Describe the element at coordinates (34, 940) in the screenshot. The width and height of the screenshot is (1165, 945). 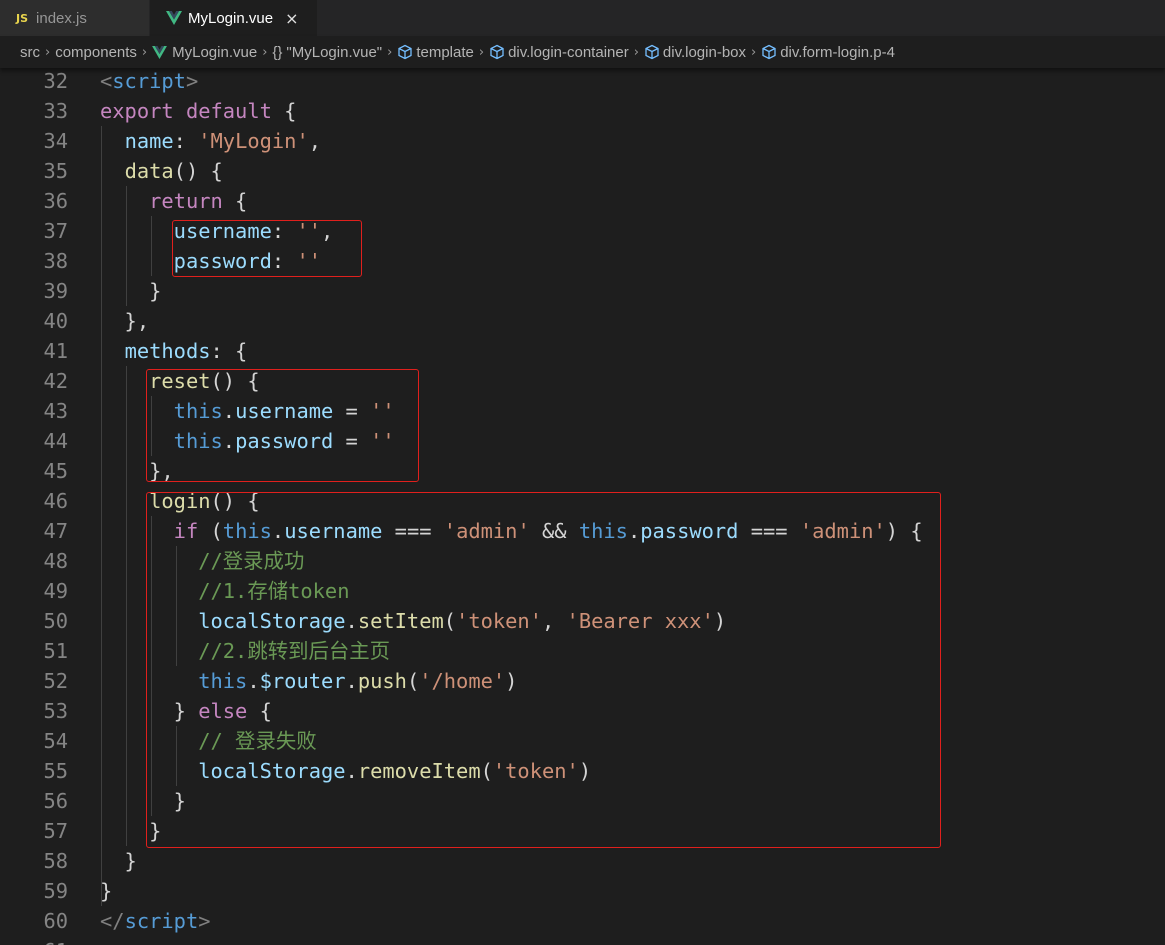
I see `line-number: 61` at that location.